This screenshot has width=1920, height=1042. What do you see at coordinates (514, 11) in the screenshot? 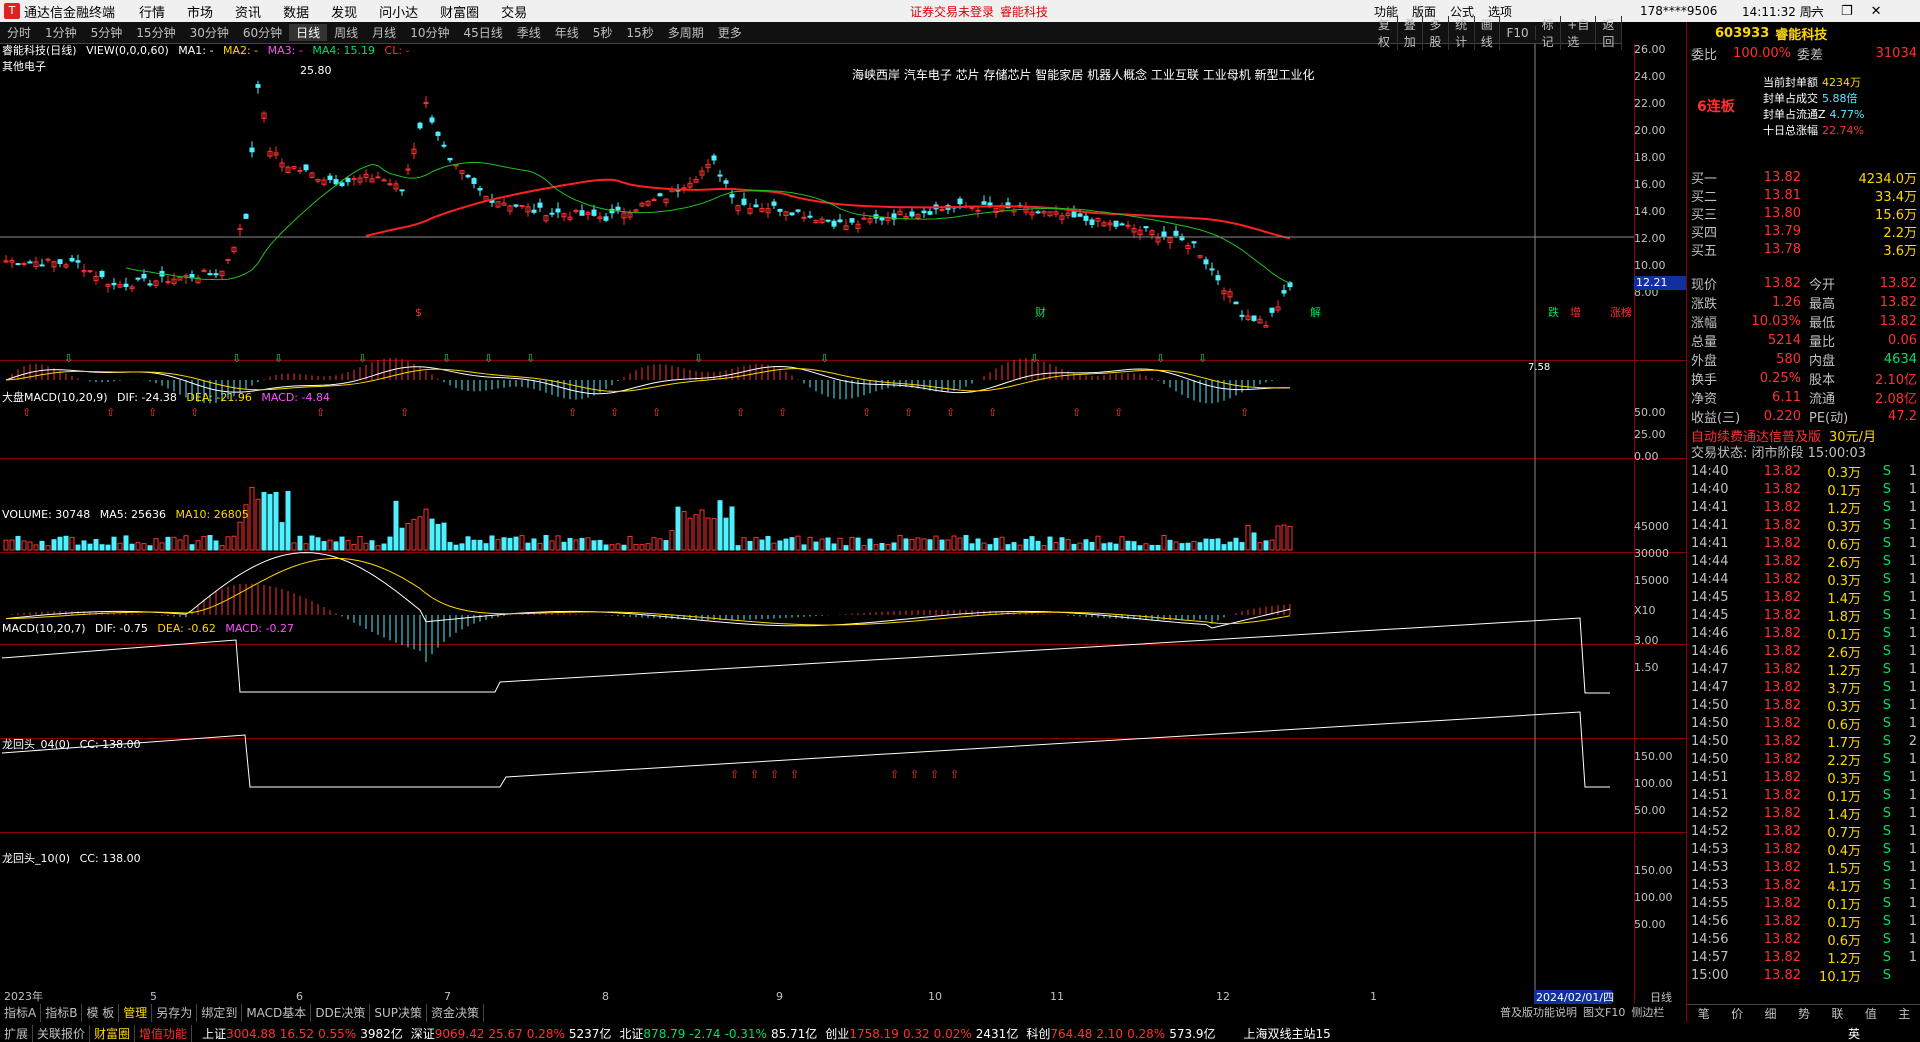
I see `menu-item-7: 交易` at bounding box center [514, 11].